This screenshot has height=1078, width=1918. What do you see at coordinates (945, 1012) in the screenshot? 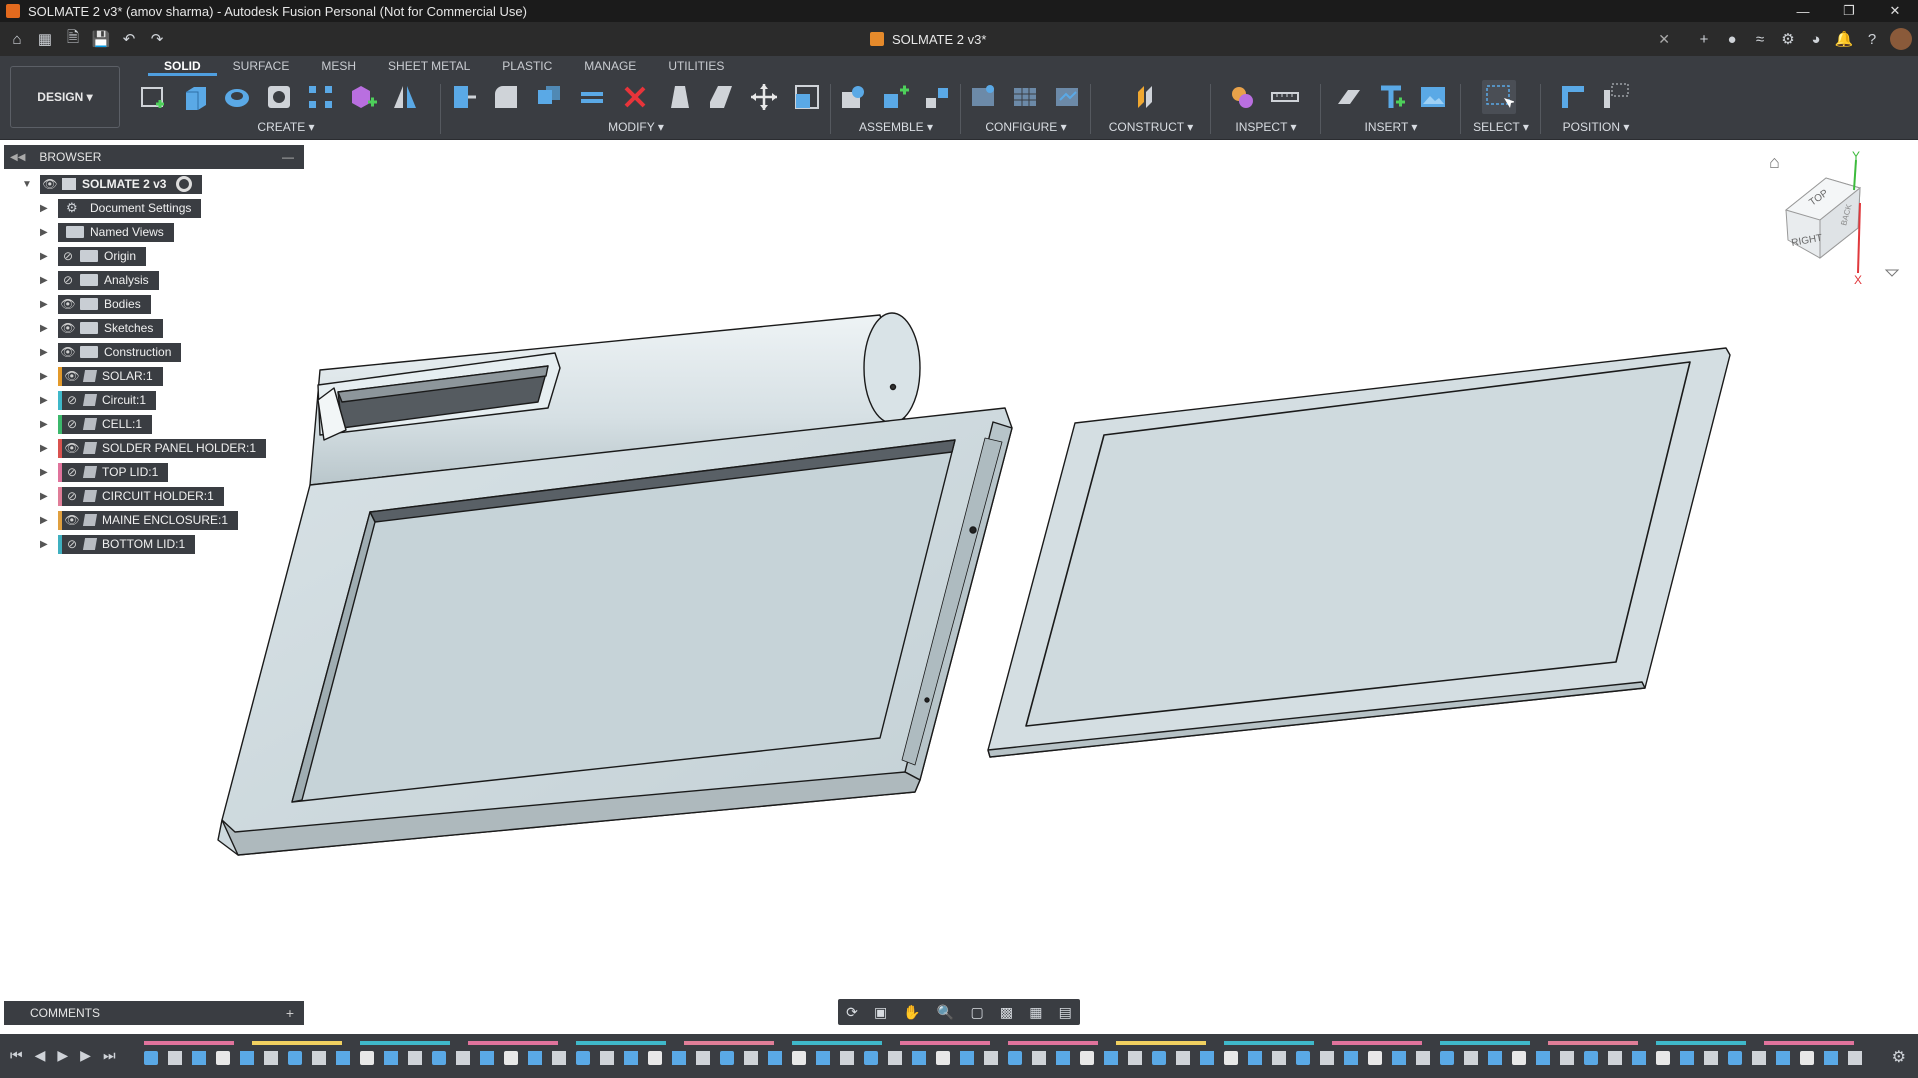
I see `zoom-icon: 🔍` at bounding box center [945, 1012].